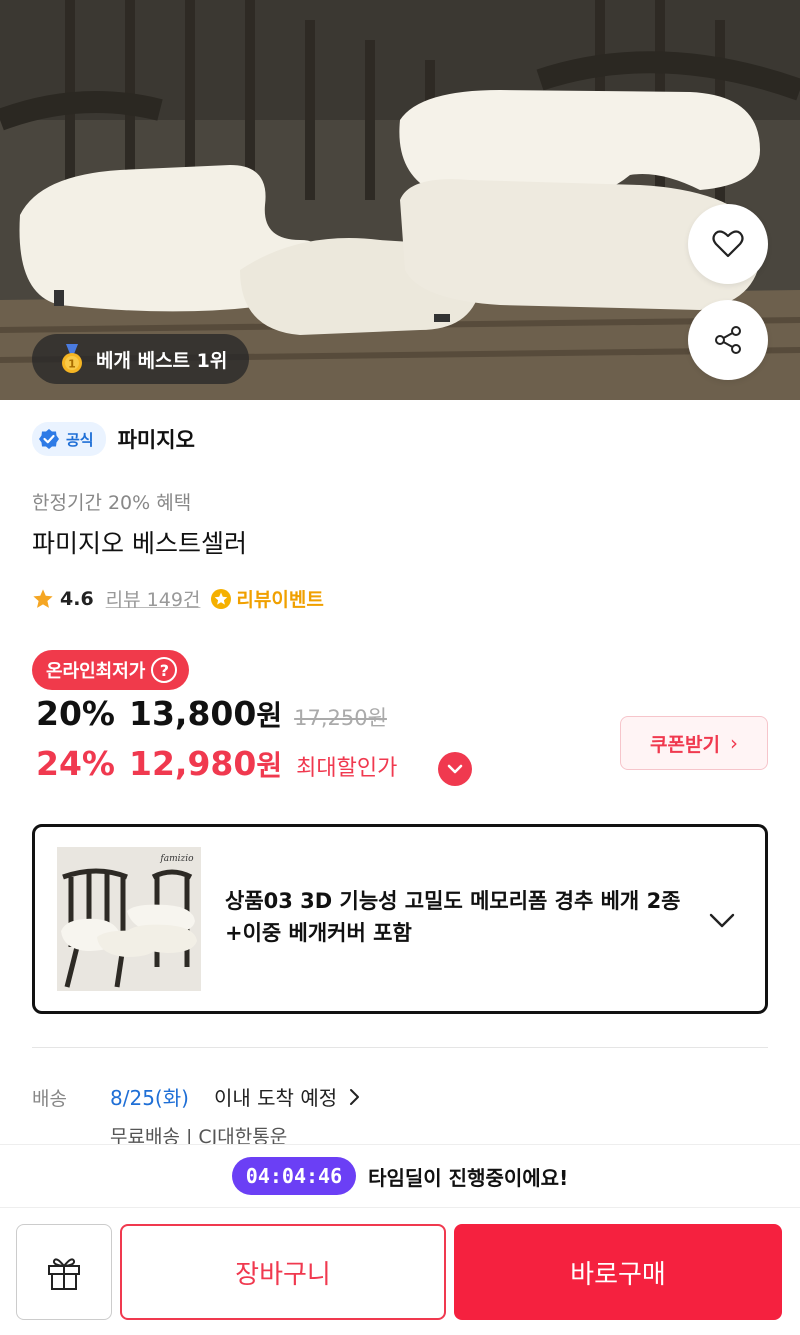 The image size is (800, 1335). Describe the element at coordinates (112, 503) in the screenshot. I see `promo-text: 한정기간 20% 혜택` at that location.